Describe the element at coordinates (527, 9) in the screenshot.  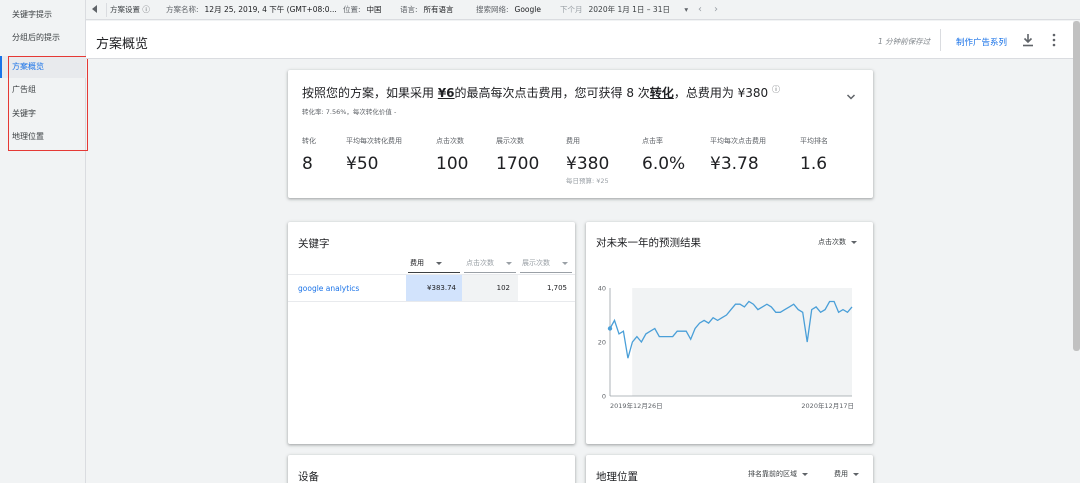
I see `network-value: Google` at that location.